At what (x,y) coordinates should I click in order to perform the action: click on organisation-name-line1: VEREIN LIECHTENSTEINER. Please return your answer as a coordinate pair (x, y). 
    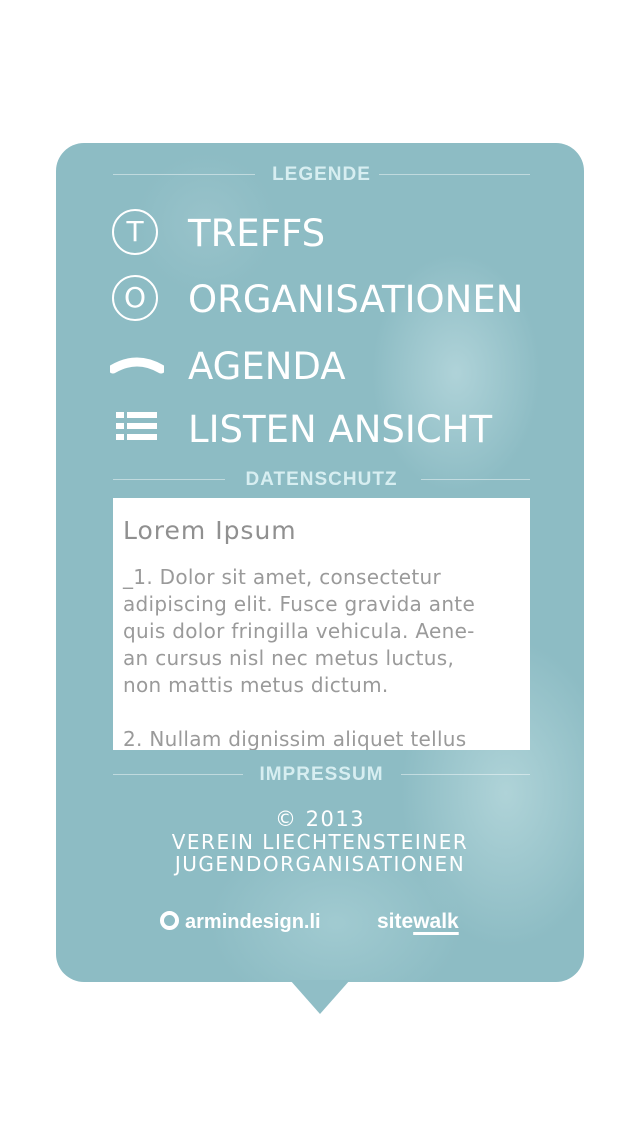
    Looking at the image, I should click on (320, 842).